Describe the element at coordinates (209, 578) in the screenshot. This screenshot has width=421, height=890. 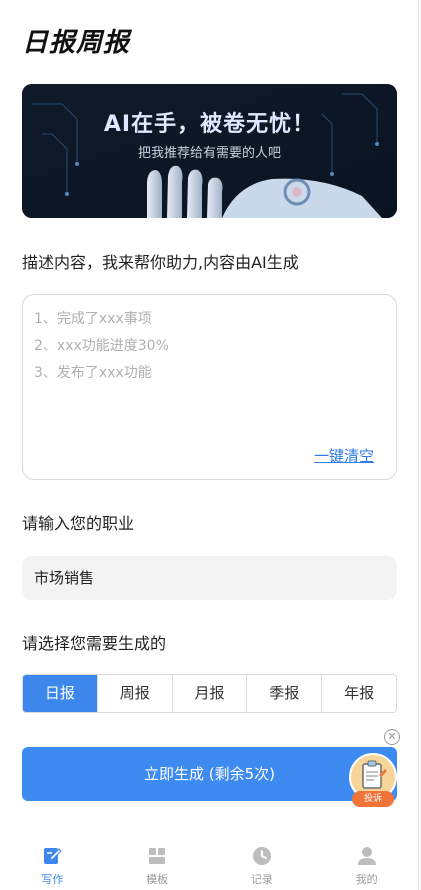
I see `job-input: 市场销售` at that location.